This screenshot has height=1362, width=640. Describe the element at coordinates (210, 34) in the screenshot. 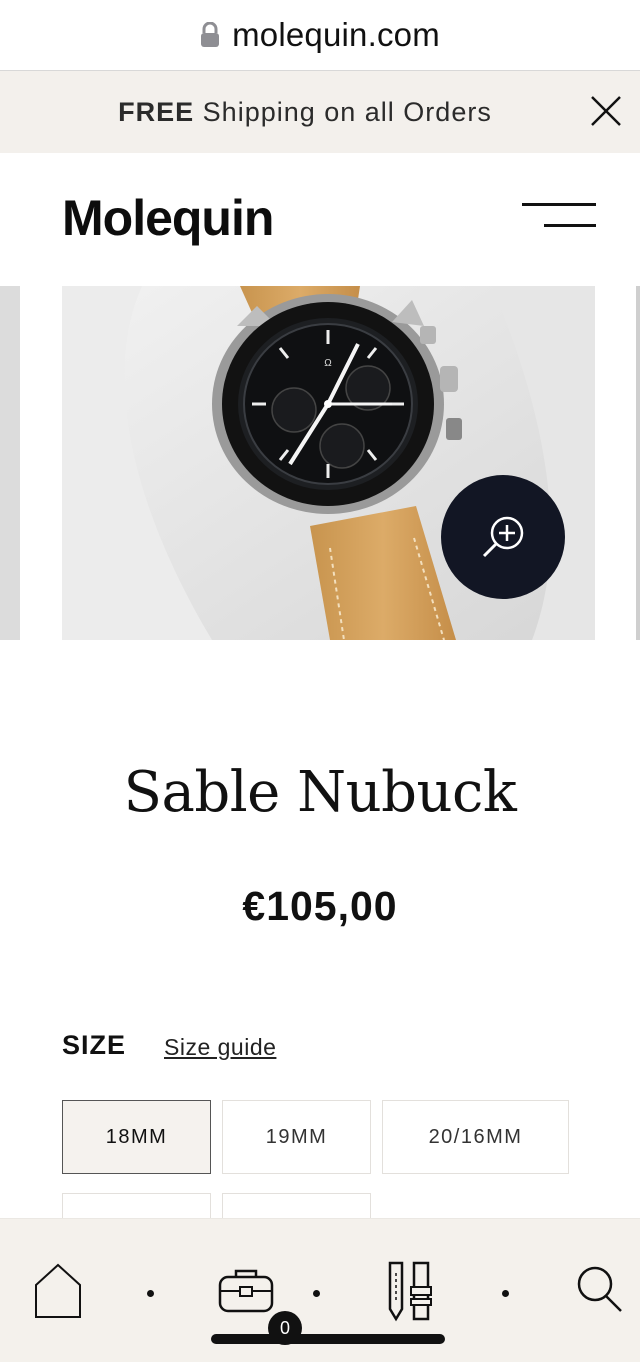

I see `lock-icon` at that location.